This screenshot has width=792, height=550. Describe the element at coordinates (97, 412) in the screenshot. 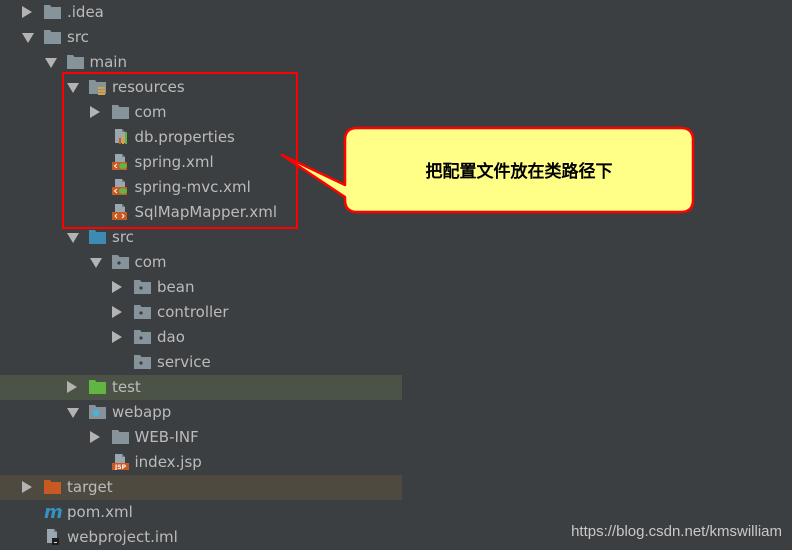

I see `web-folder-icon` at that location.